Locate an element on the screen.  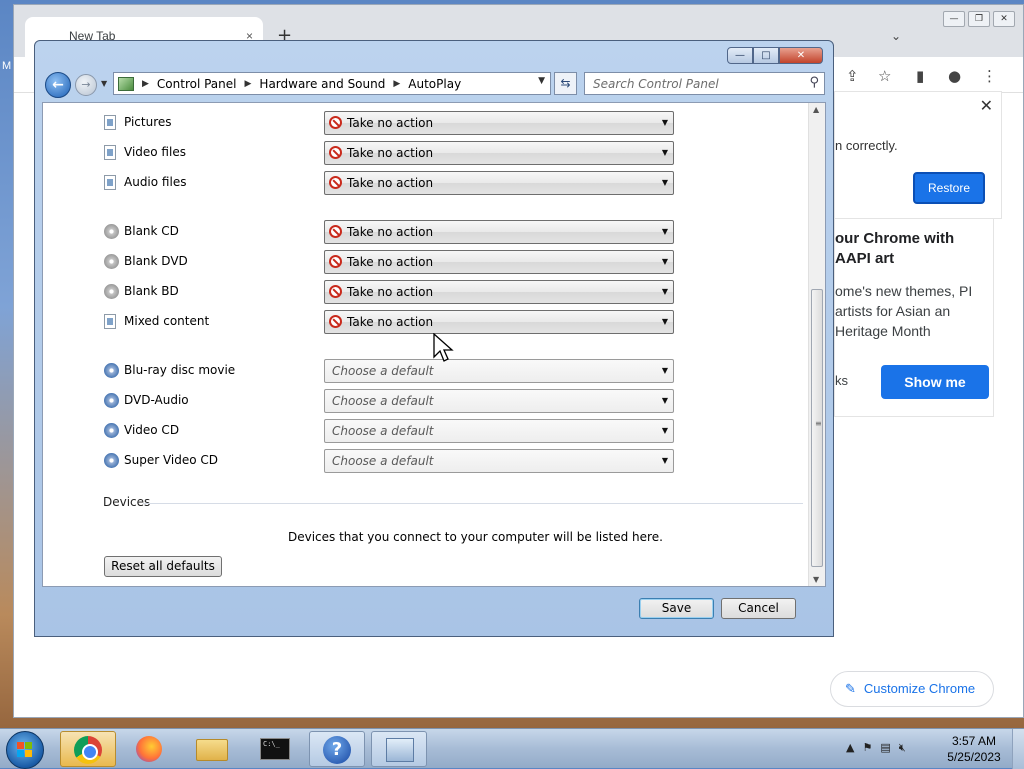
maximize-button: □ is located at coordinates (766, 55).